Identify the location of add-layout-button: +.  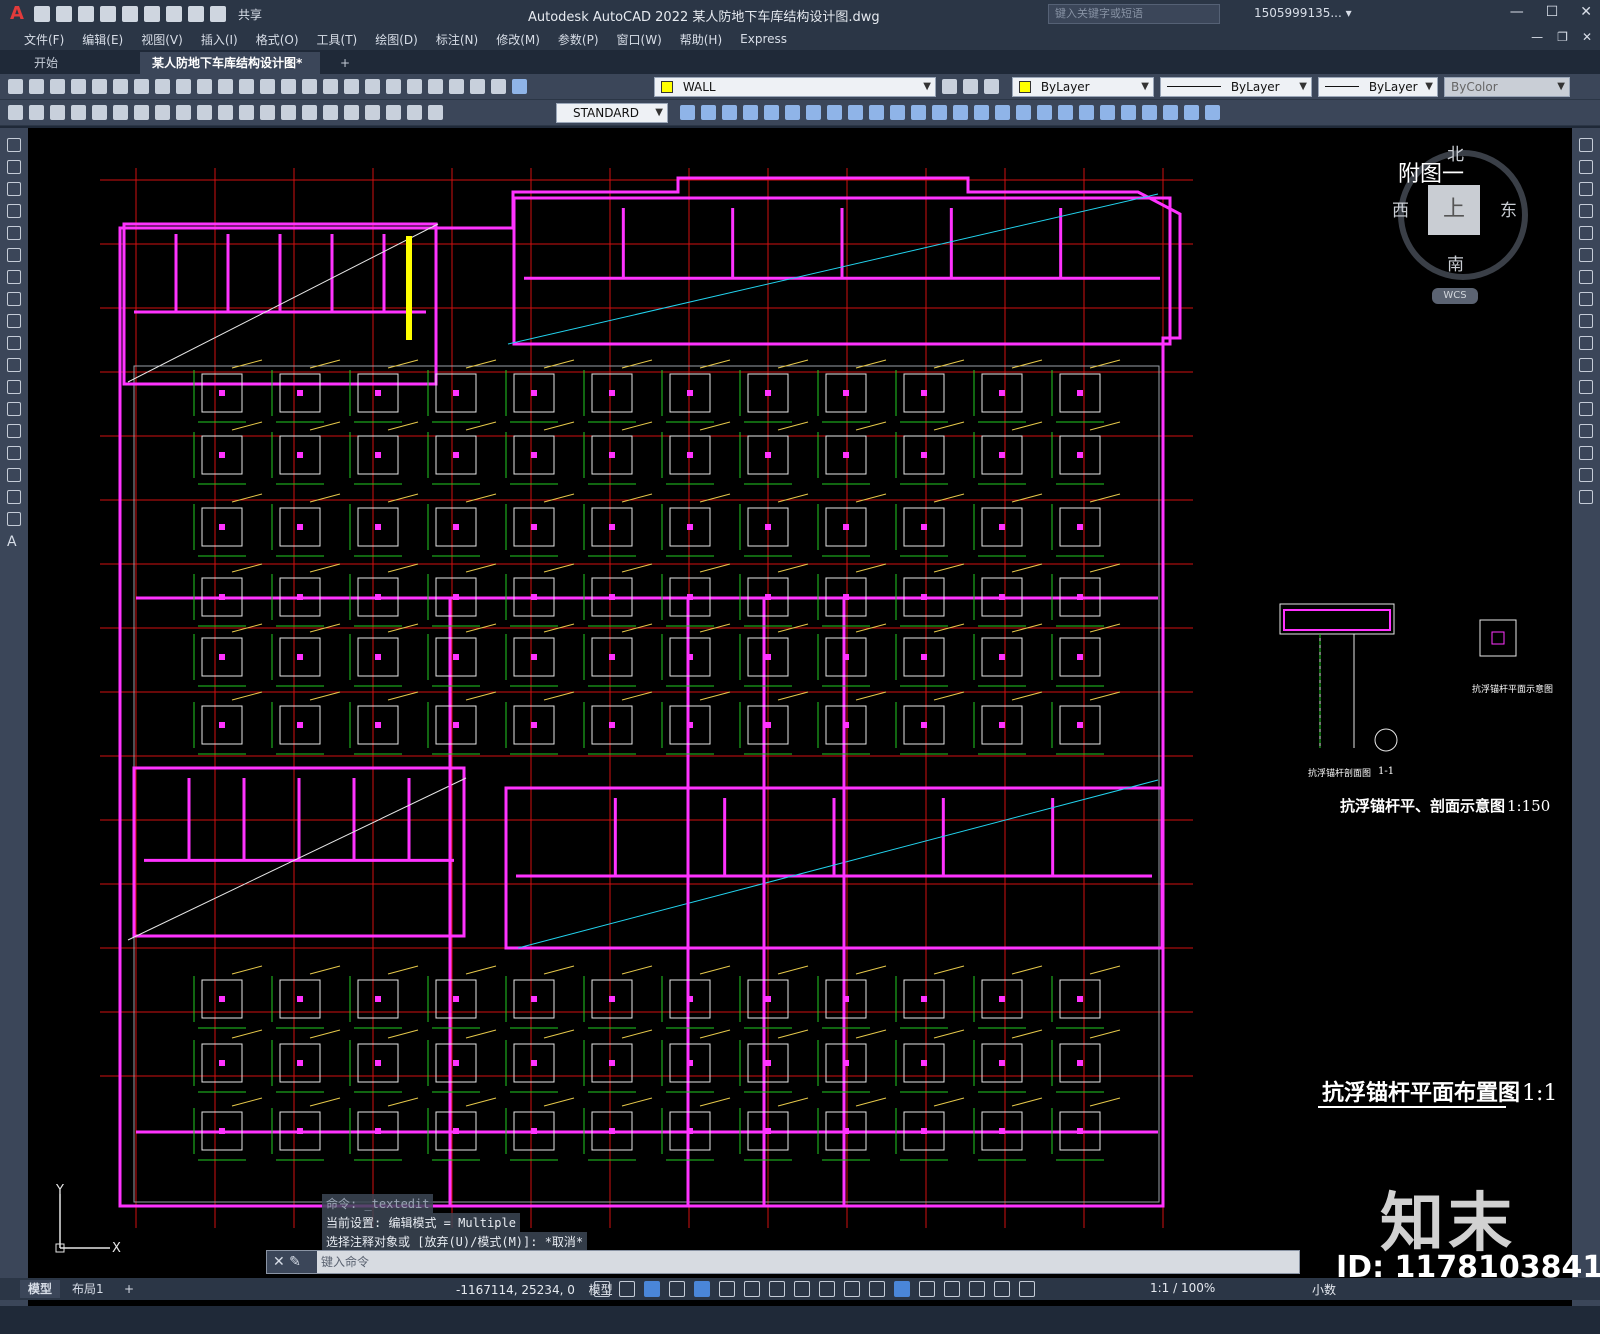
(129, 1289).